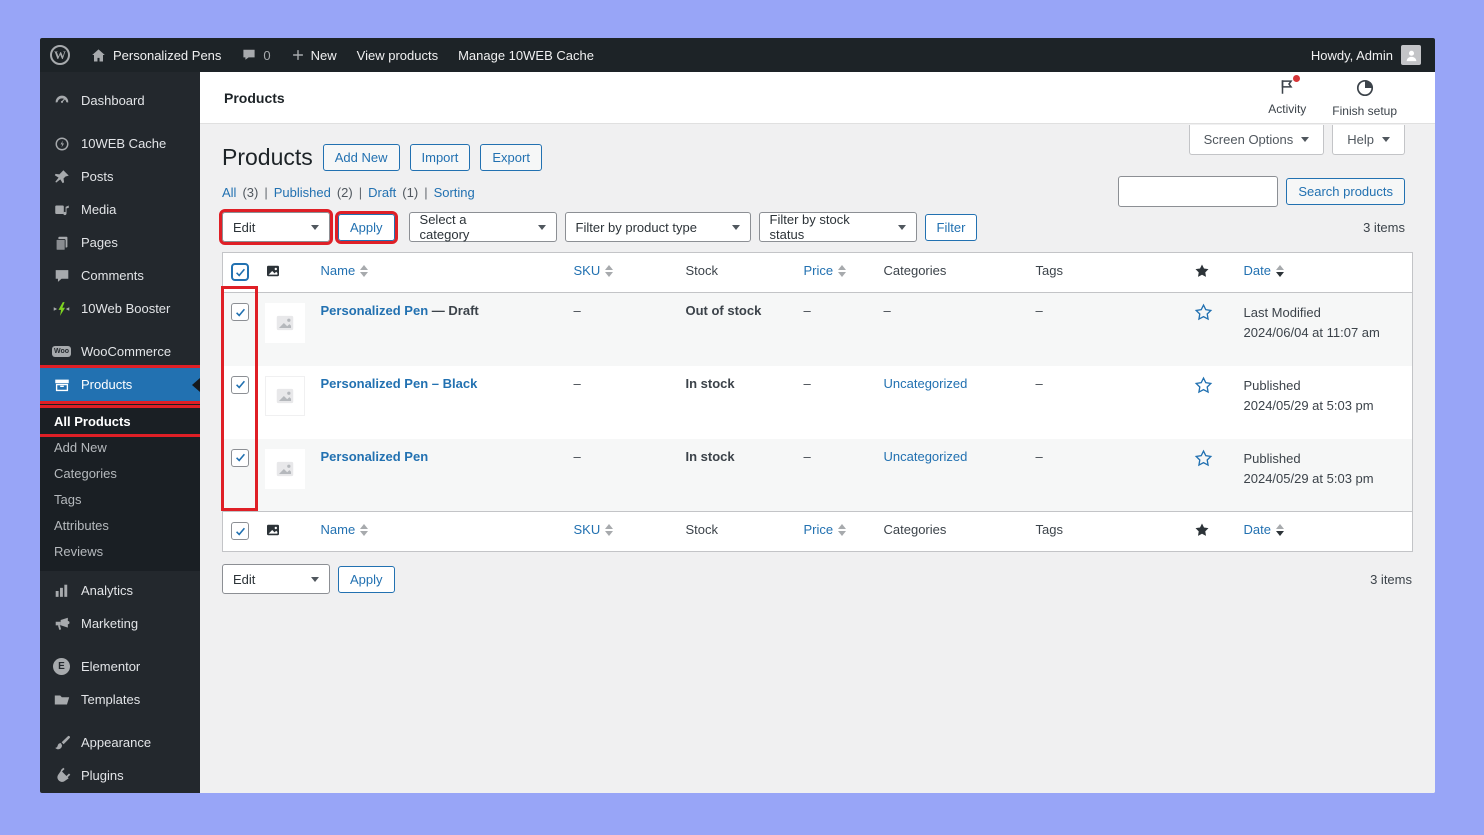 This screenshot has width=1484, height=835. What do you see at coordinates (817, 98) in the screenshot?
I see `woocommerce-header-bar: Products Activity Finish setup` at bounding box center [817, 98].